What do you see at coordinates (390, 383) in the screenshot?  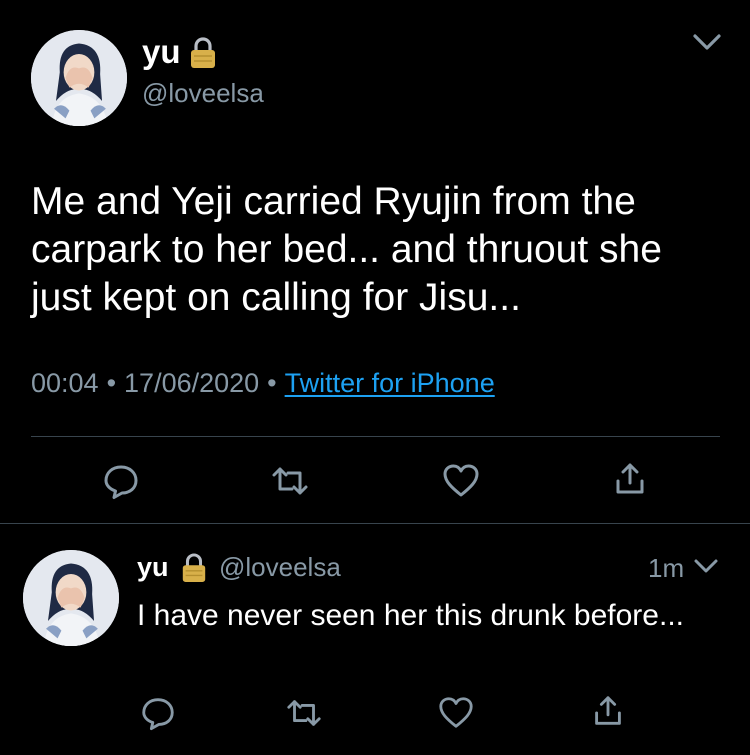 I see `tweet-source-link: Twitter for iPhone` at bounding box center [390, 383].